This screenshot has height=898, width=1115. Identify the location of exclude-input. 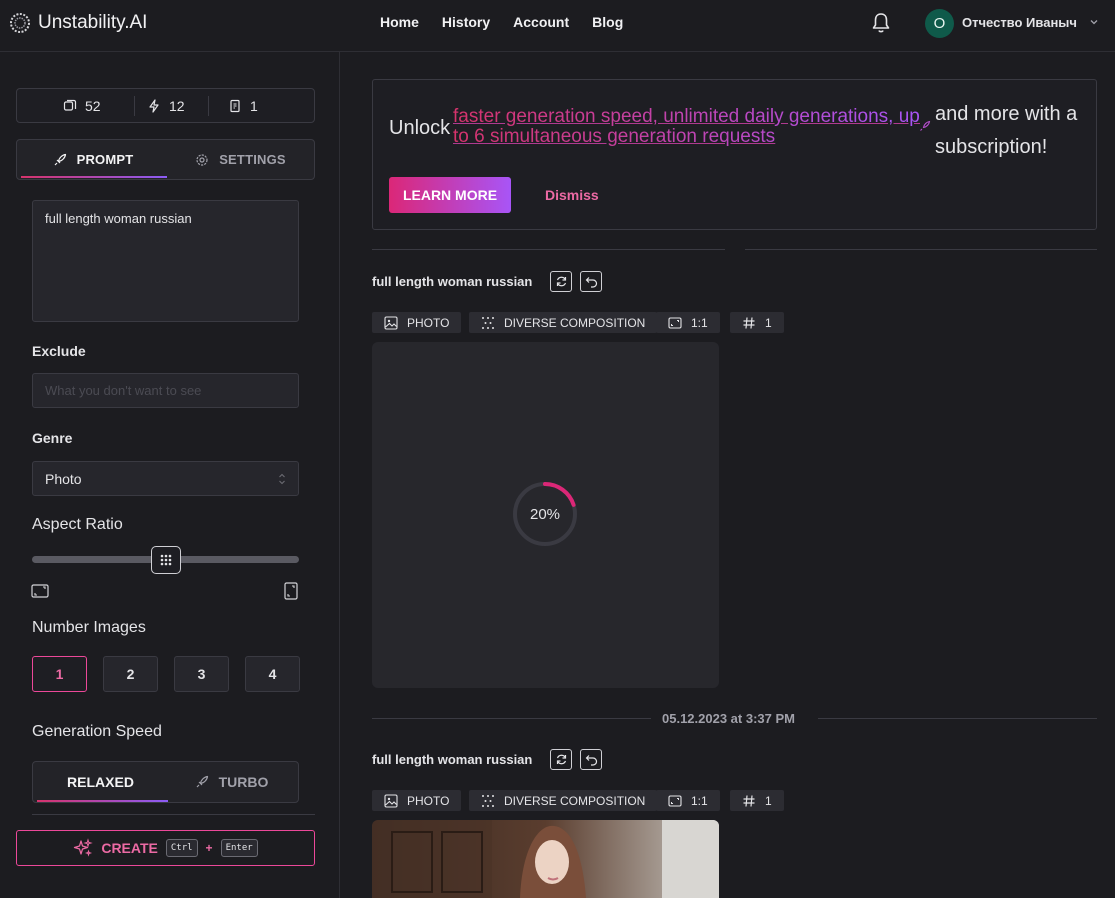
(165, 390).